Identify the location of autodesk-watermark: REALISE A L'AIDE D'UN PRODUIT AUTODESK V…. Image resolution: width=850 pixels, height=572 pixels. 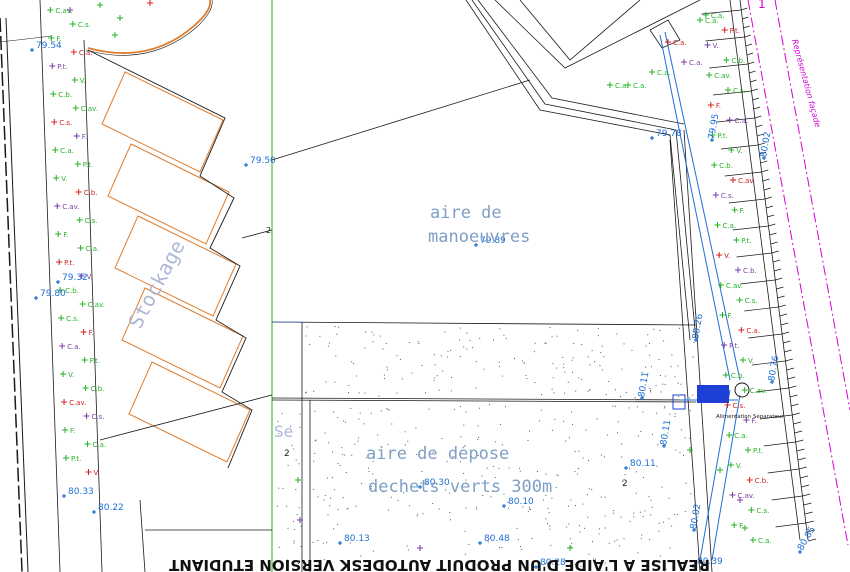
(439, 564).